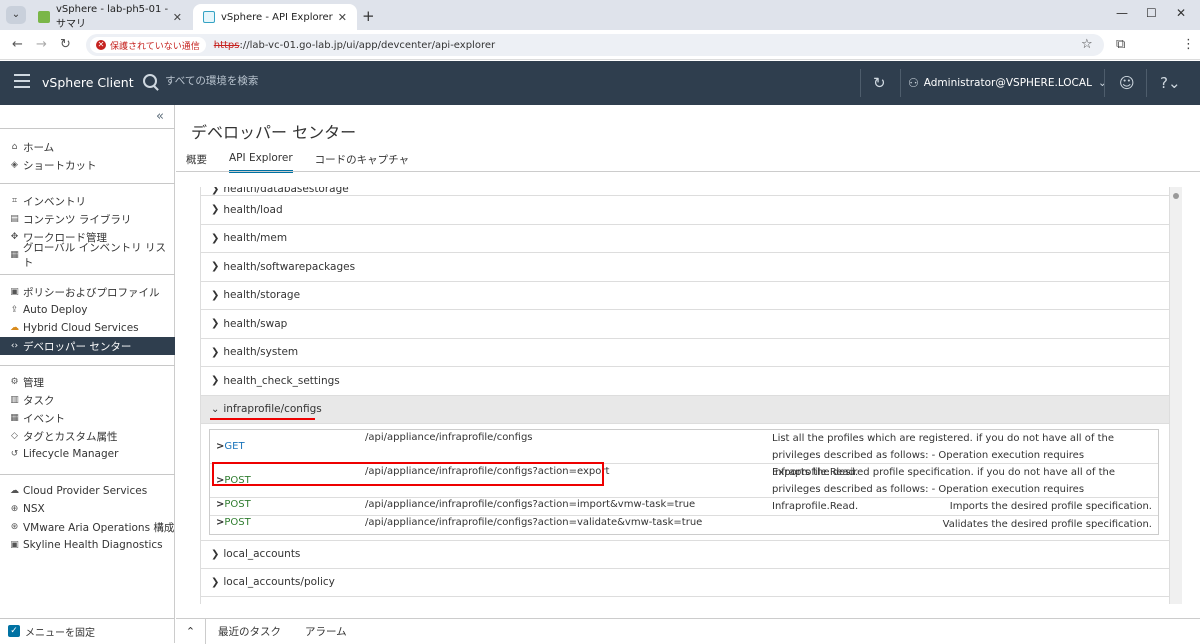 This screenshot has height=644, width=1200. What do you see at coordinates (1122, 13) in the screenshot?
I see `minimize-icon: —` at bounding box center [1122, 13].